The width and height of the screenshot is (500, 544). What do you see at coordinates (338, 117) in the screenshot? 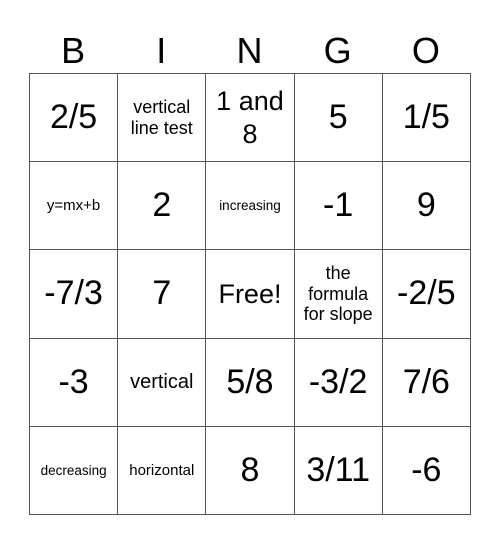
I see `bingo-cell: 5` at bounding box center [338, 117].